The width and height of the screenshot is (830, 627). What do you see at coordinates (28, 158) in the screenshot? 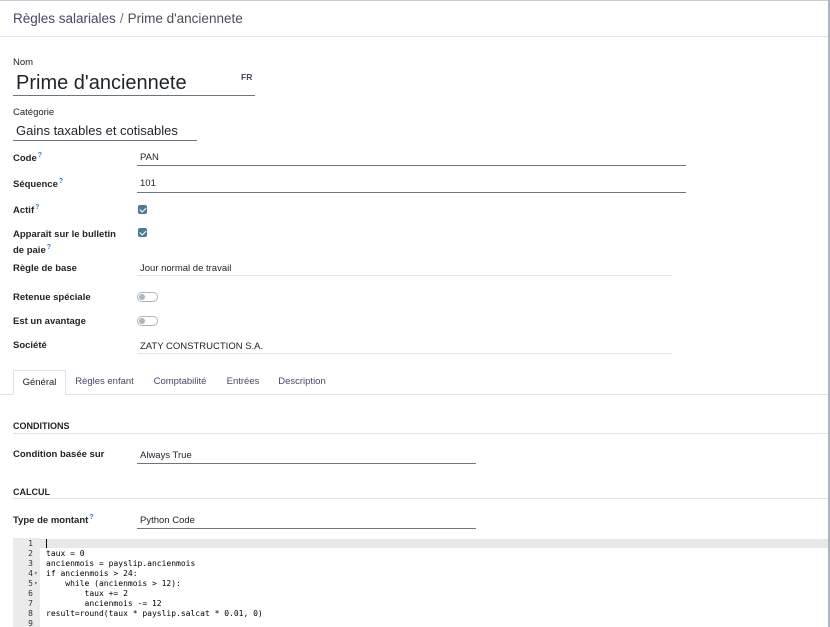
I see `code-label: Code?` at bounding box center [28, 158].